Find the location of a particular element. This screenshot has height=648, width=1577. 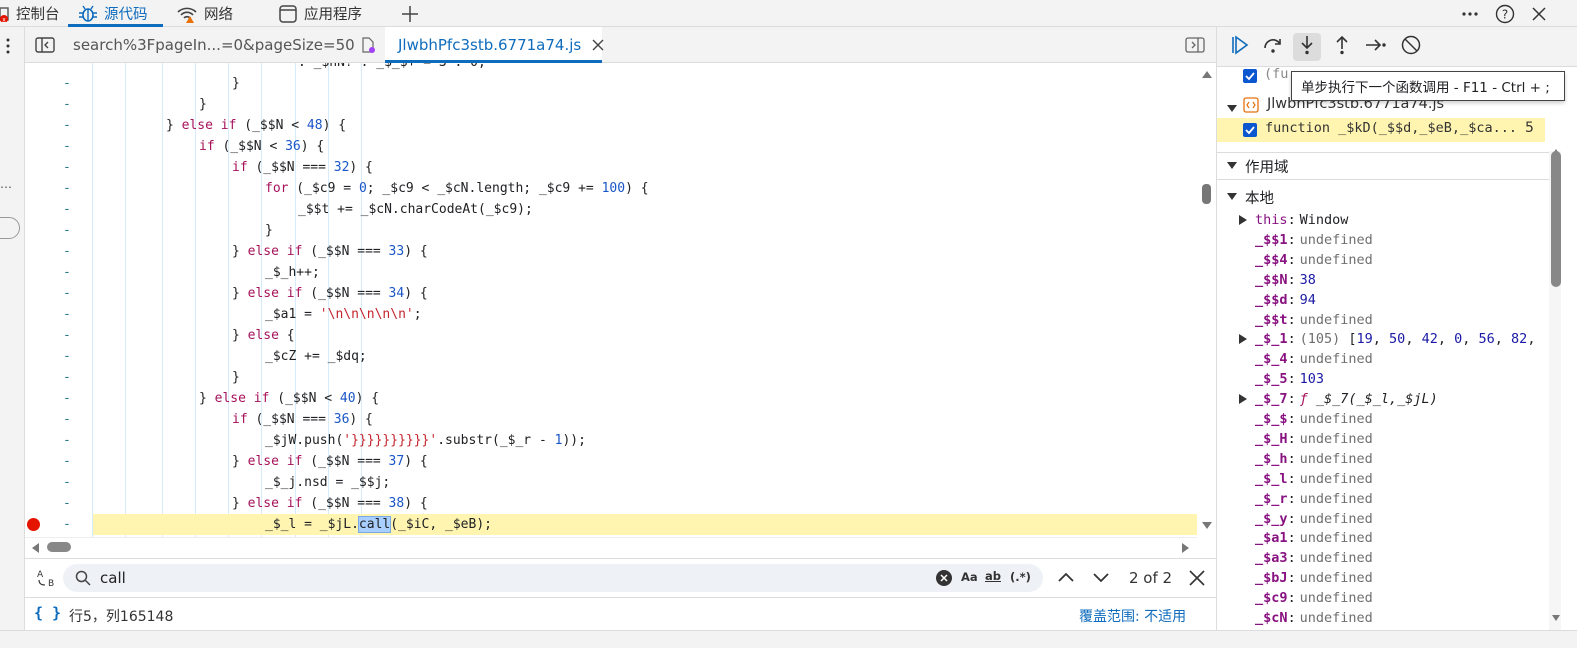

breakpoint-entry-active: function _$kD(_$$d,_$eB,_$ca... 5 is located at coordinates (1381, 130).